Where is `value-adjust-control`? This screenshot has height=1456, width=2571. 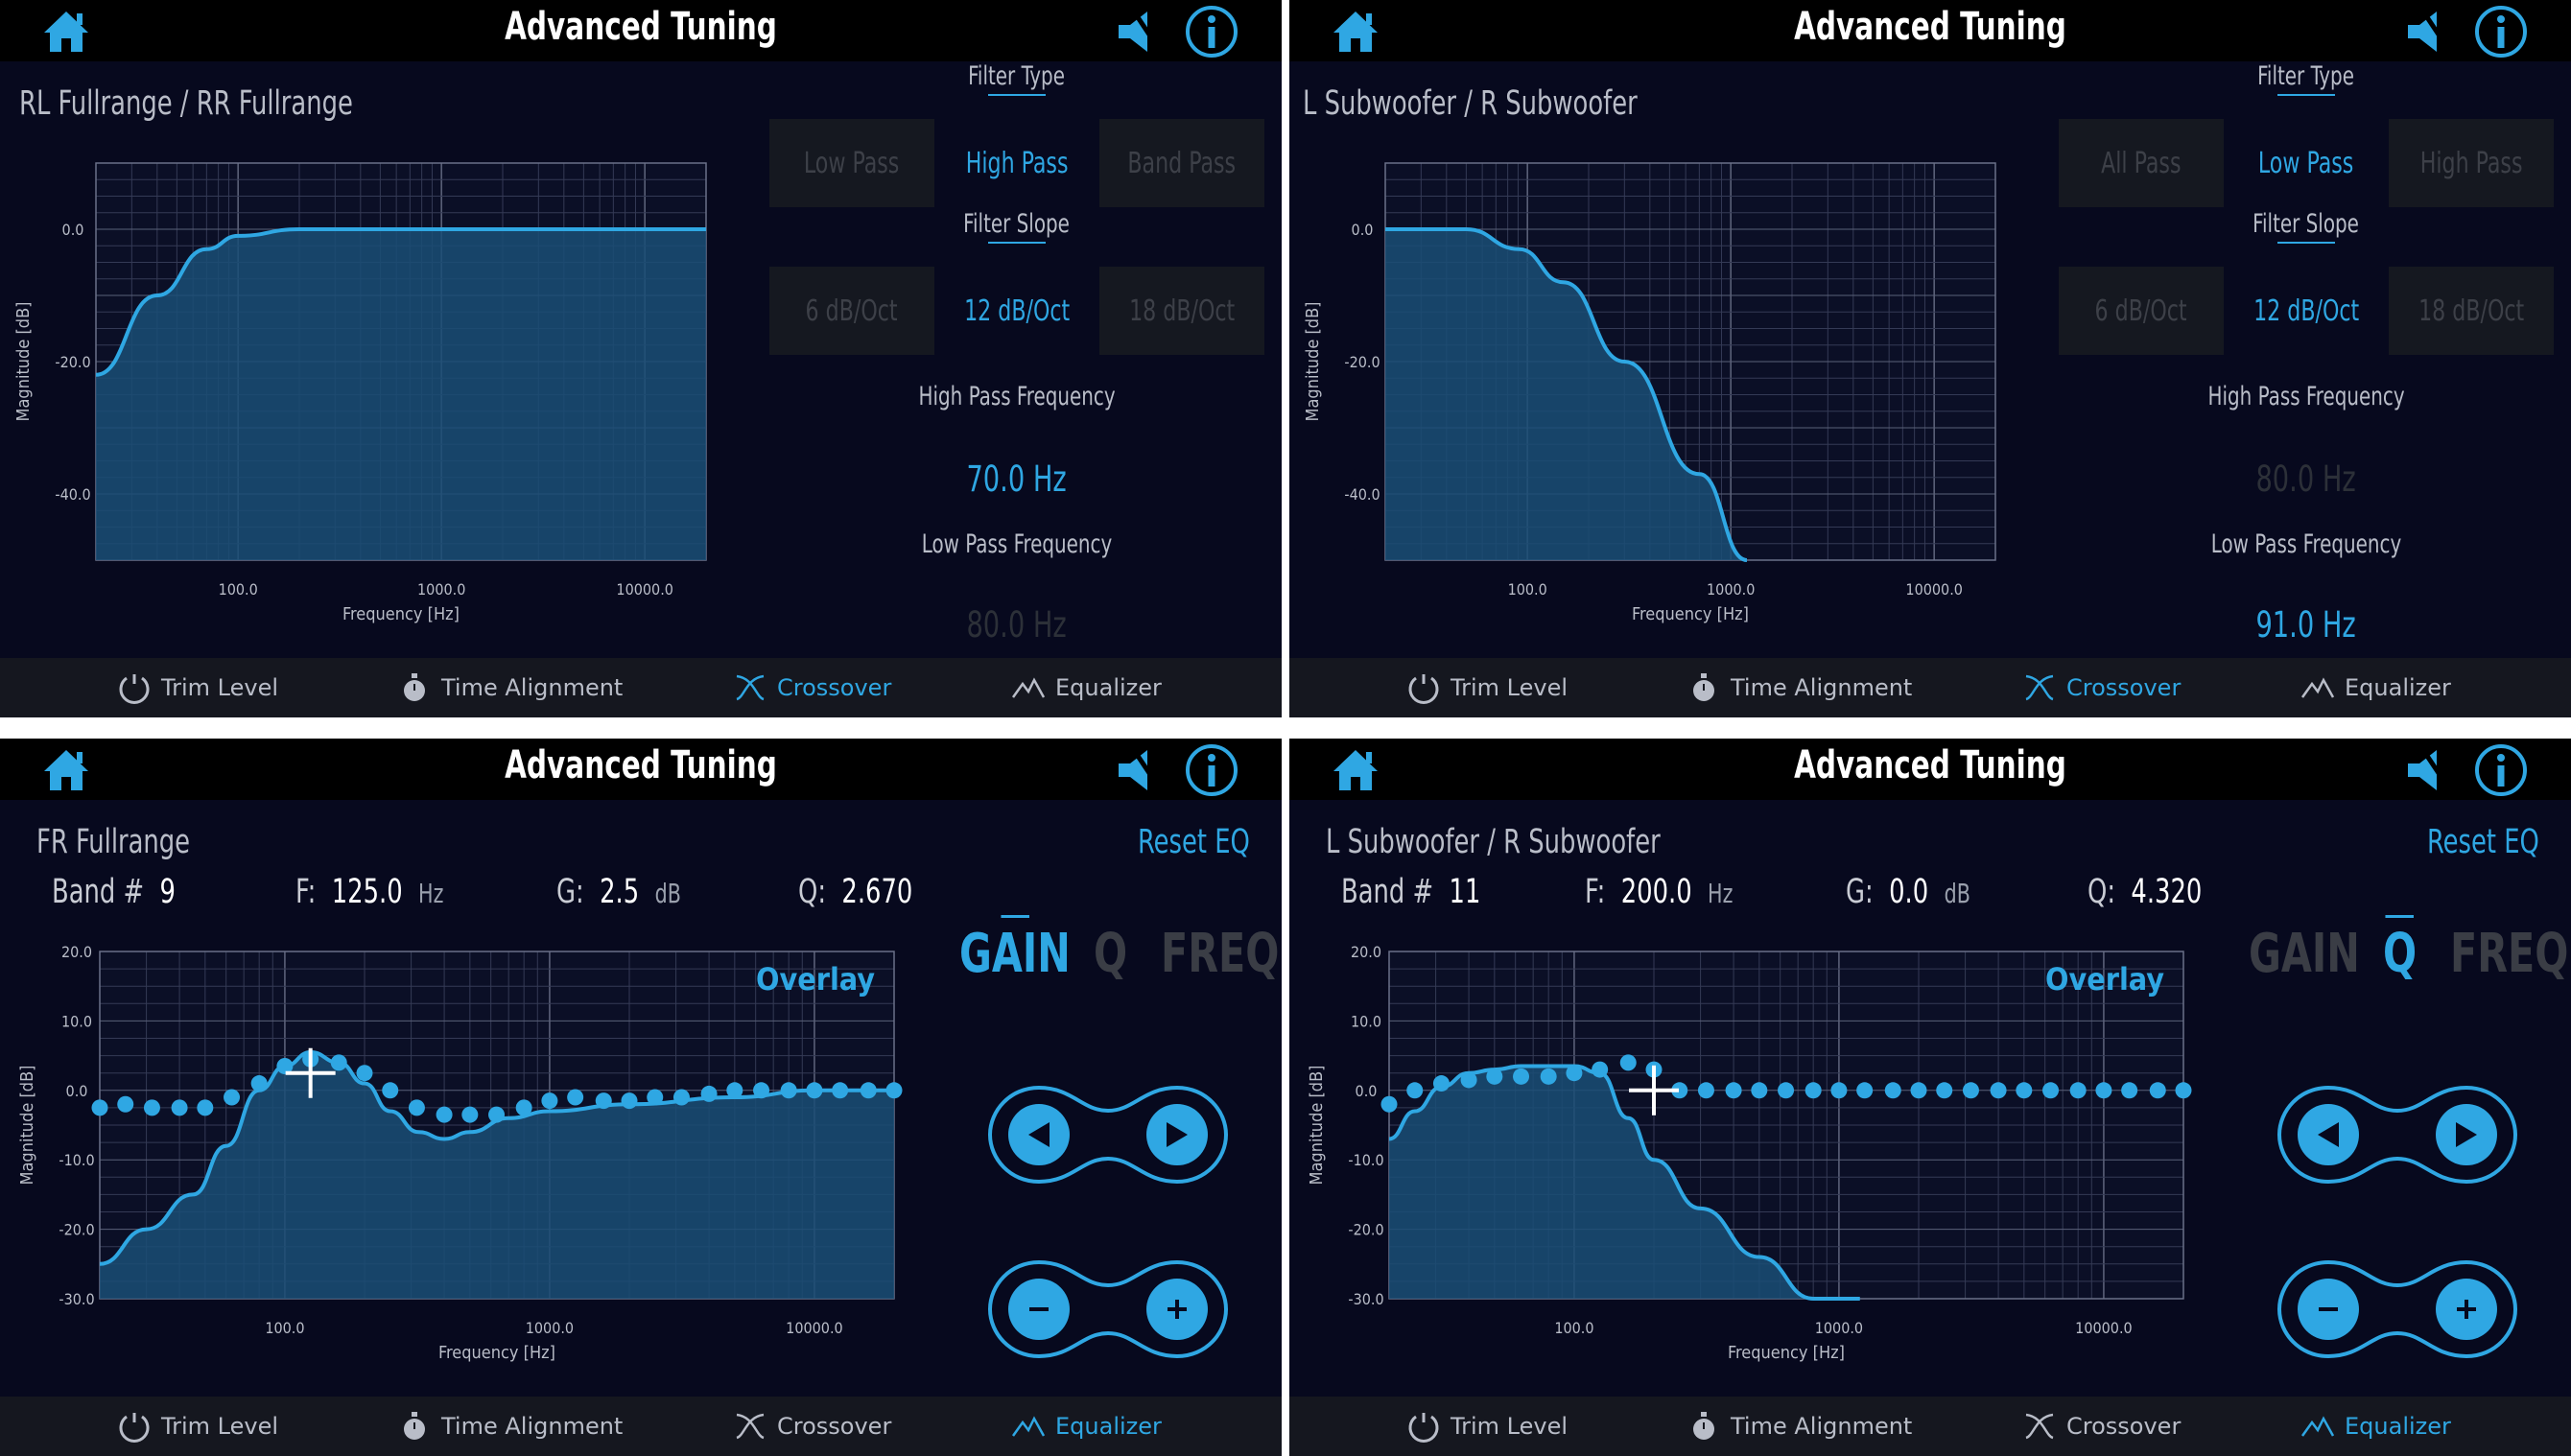 value-adjust-control is located at coordinates (2397, 1309).